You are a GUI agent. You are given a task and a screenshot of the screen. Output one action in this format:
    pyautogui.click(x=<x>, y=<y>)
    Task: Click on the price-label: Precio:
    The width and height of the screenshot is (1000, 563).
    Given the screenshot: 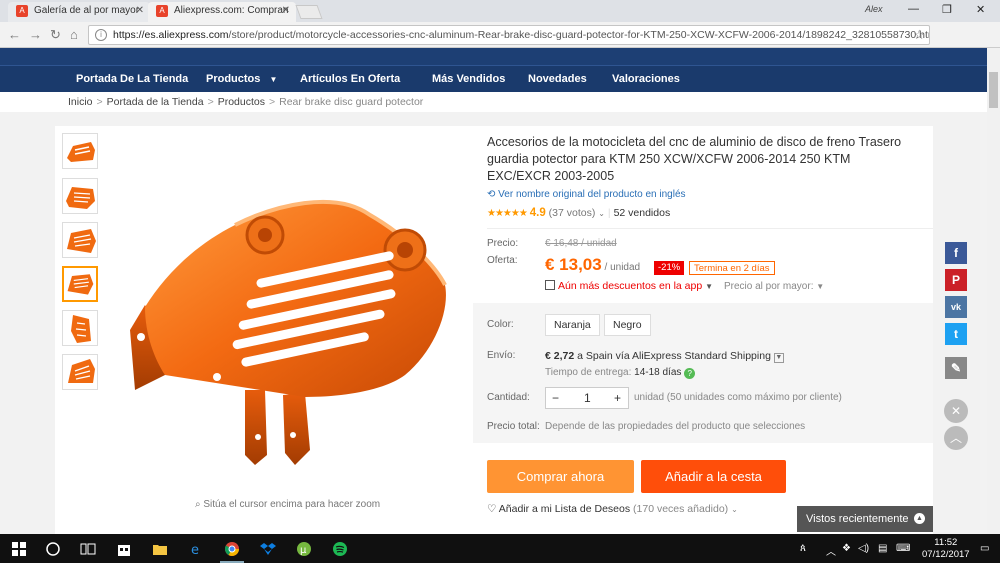 What is the action you would take?
    pyautogui.click(x=503, y=243)
    